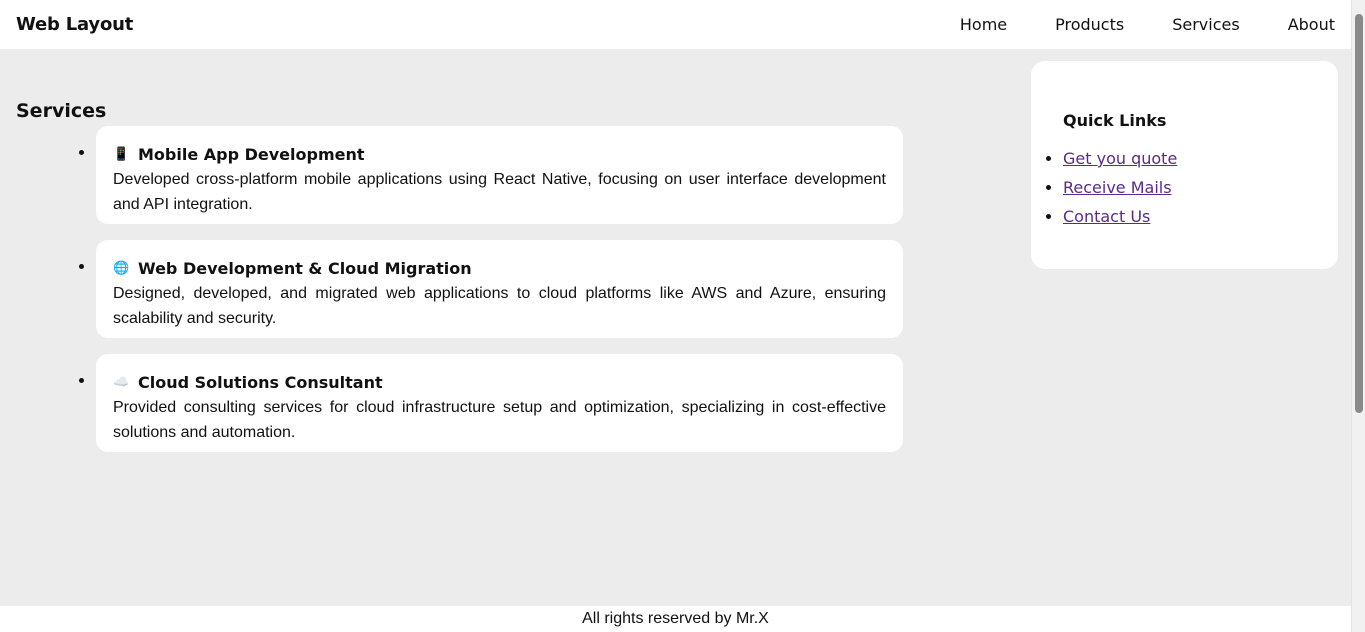 The image size is (1365, 632). Describe the element at coordinates (121, 154) in the screenshot. I see `mobile-phone-icon: 📱` at that location.